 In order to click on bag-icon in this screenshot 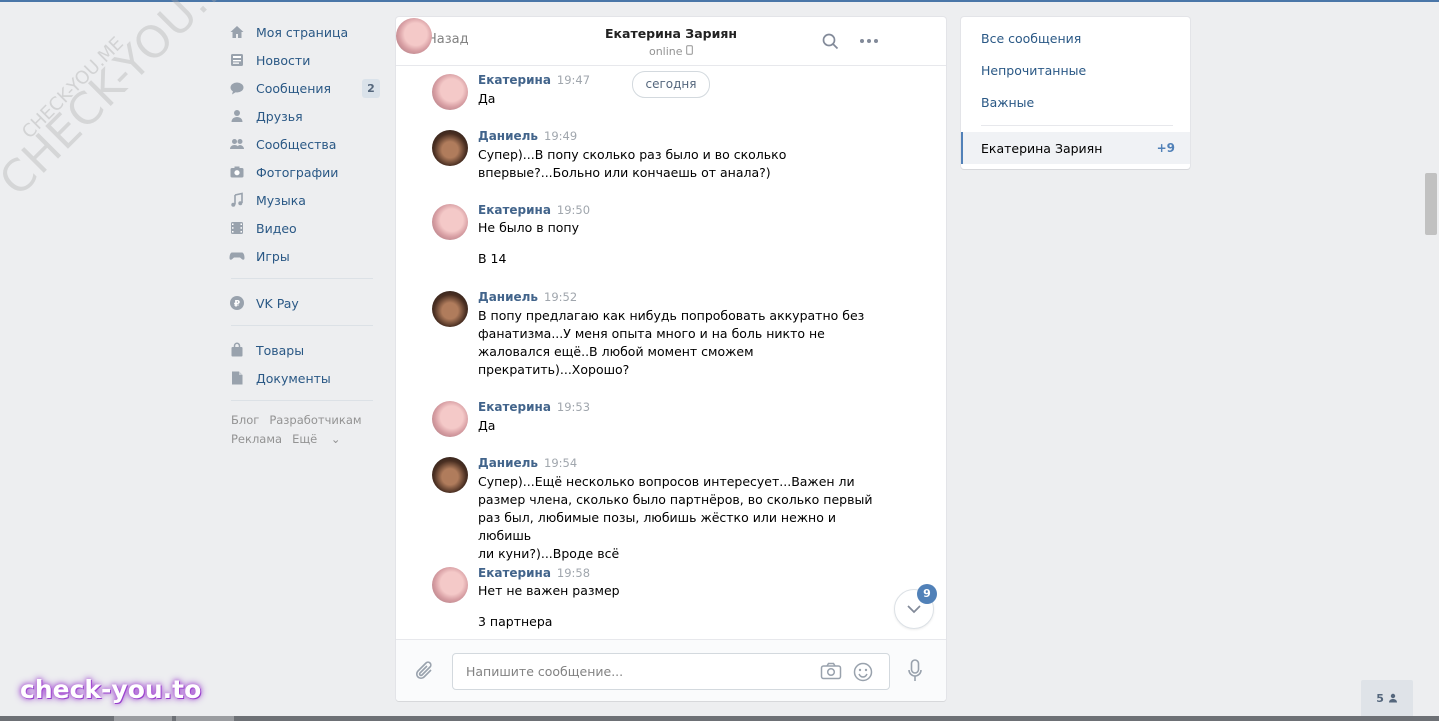, I will do `click(237, 350)`.